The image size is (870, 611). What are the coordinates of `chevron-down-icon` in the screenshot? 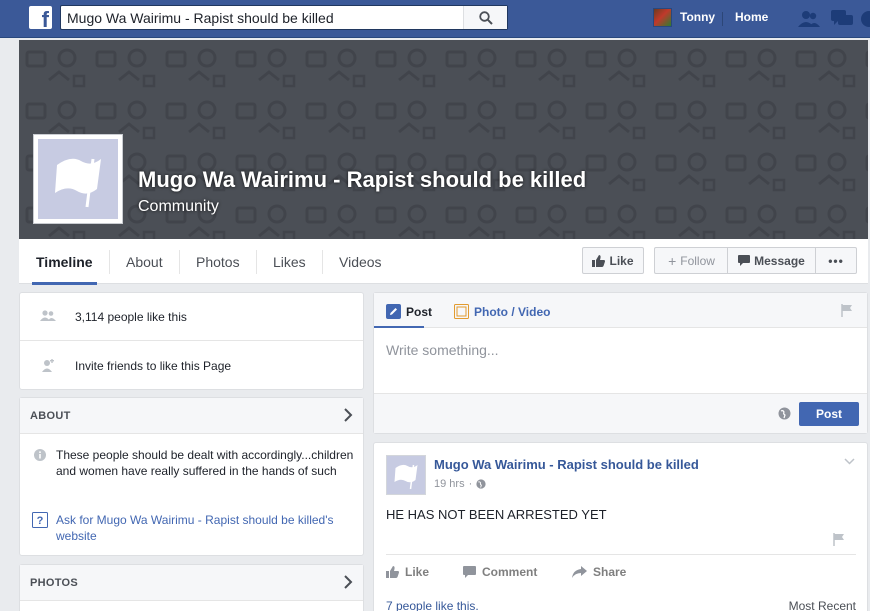 It's located at (849, 461).